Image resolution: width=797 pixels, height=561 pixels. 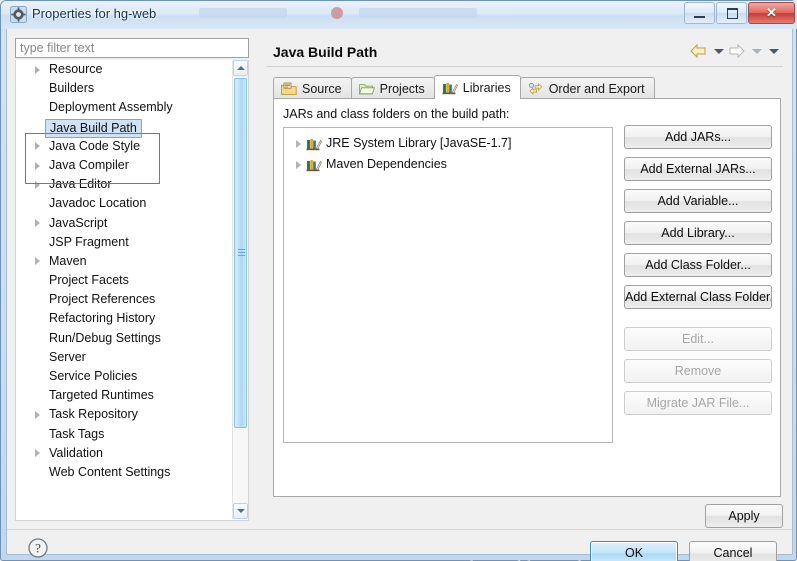 I want to click on sidebar-item-java-code-style: Java Code Style, so click(x=125, y=146).